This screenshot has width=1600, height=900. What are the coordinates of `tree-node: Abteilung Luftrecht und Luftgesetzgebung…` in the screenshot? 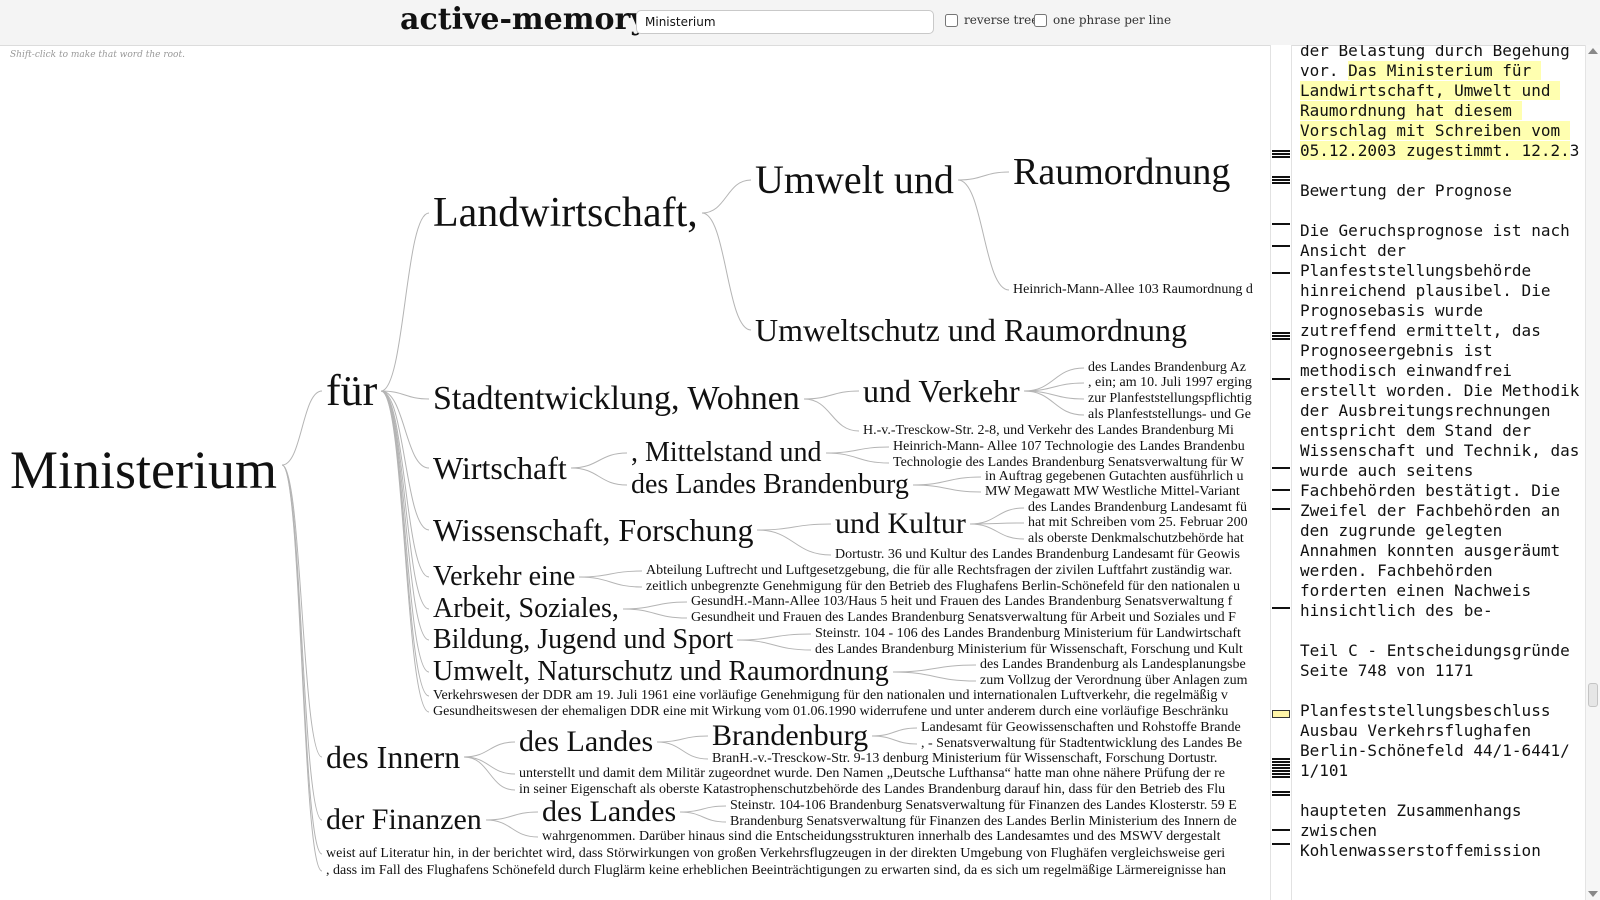 It's located at (939, 571).